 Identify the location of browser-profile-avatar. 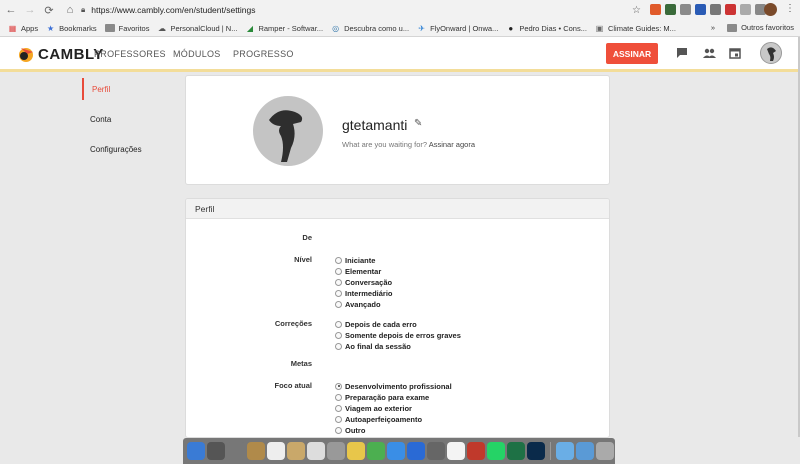
(770, 9).